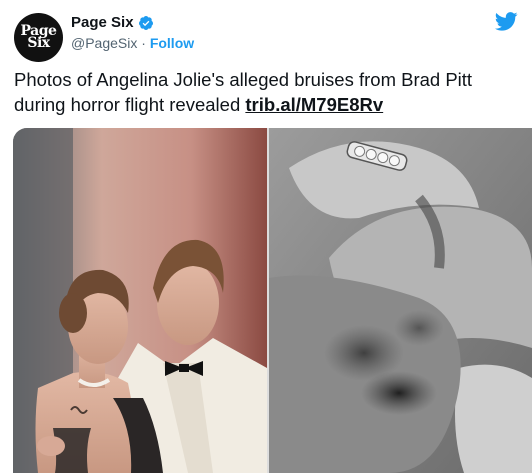 The width and height of the screenshot is (532, 473). Describe the element at coordinates (314, 104) in the screenshot. I see `tweet-link: trib.al/M79E8Rv` at that location.